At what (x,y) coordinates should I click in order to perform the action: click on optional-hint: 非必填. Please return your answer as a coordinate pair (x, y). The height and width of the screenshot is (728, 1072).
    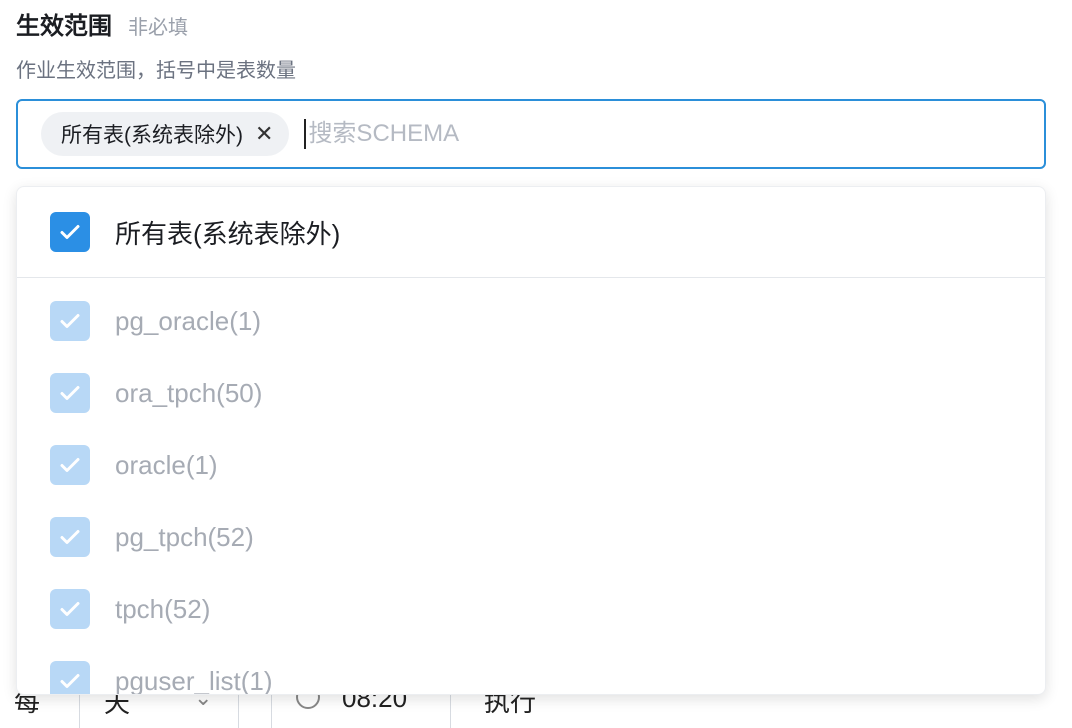
    Looking at the image, I should click on (158, 28).